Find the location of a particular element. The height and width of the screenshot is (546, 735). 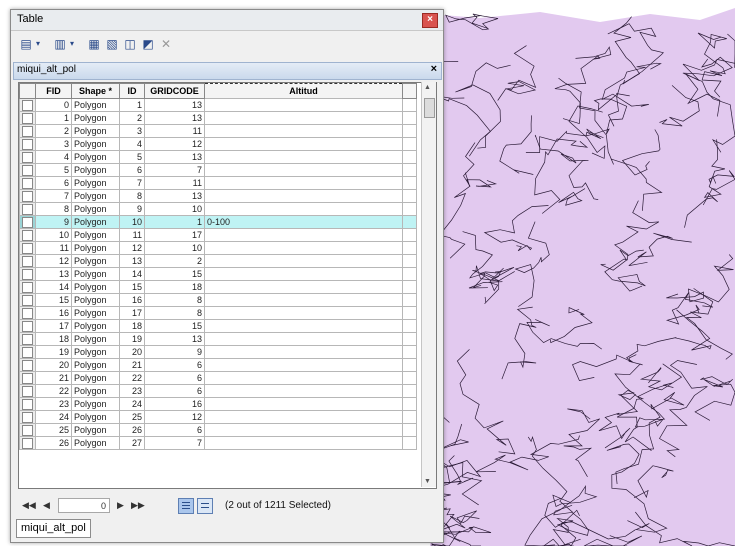

current-record-input: 0 is located at coordinates (84, 505).